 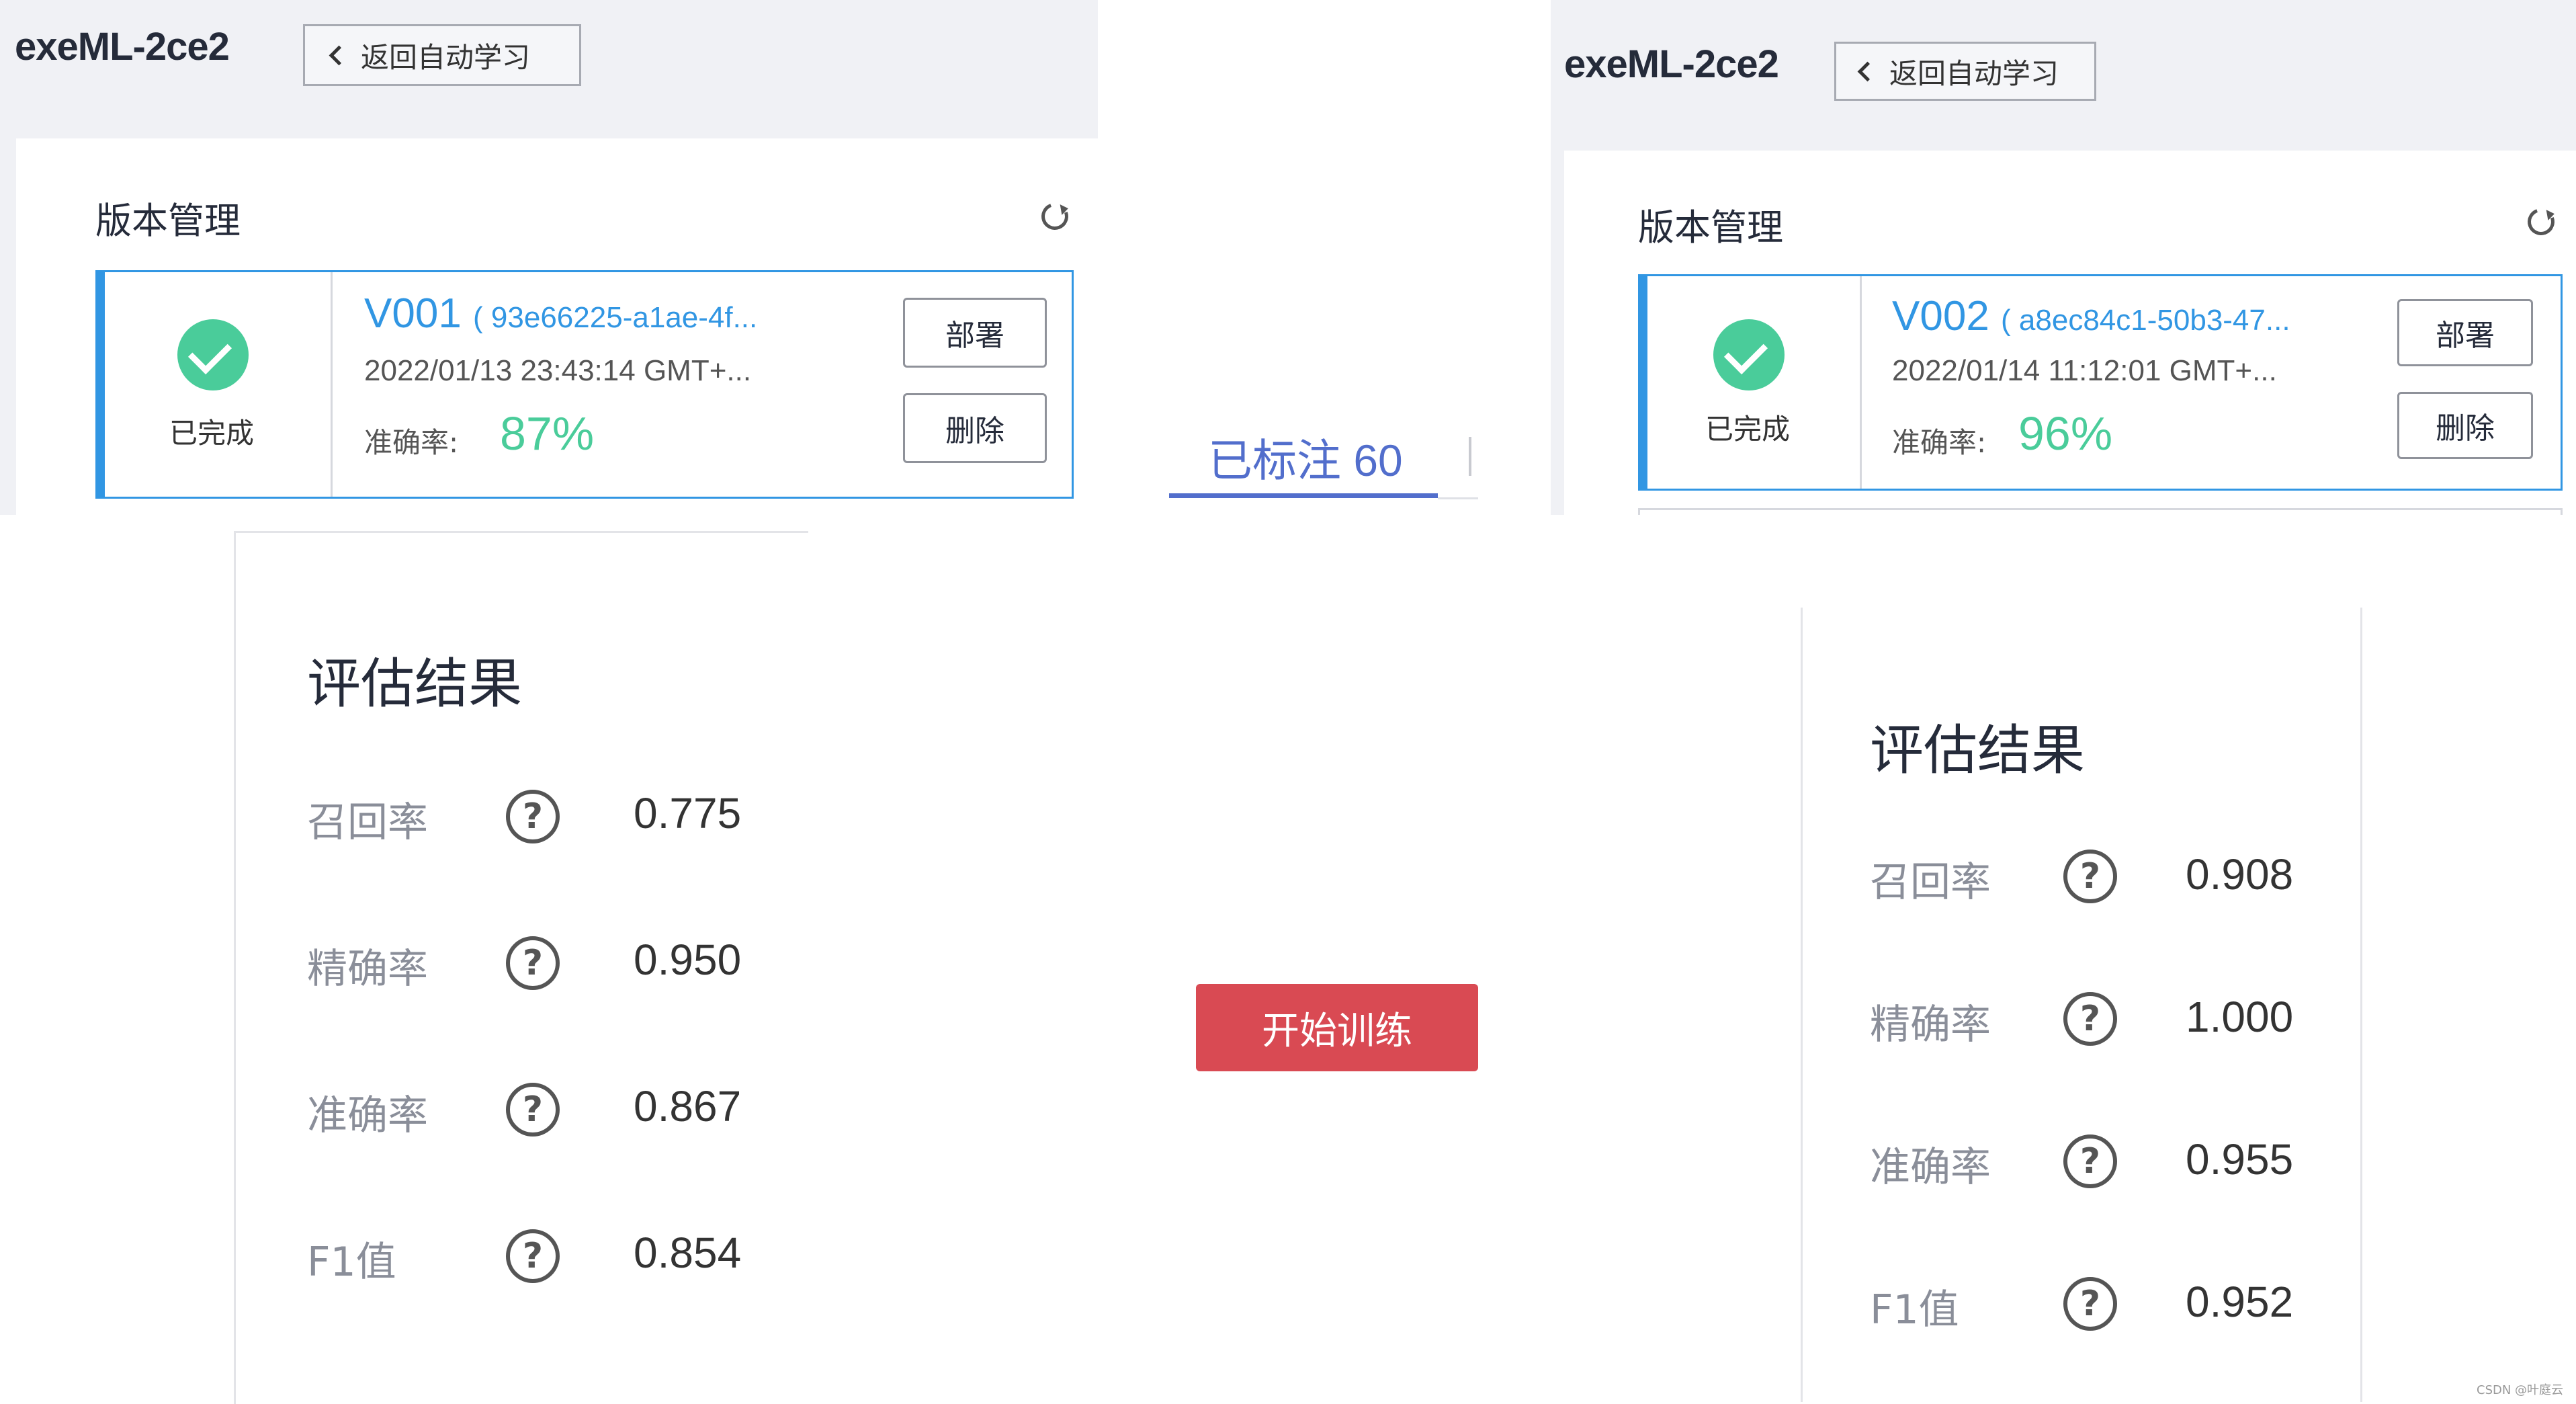 What do you see at coordinates (2240, 1159) in the screenshot?
I see `metric-value-accuracy: 0.955` at bounding box center [2240, 1159].